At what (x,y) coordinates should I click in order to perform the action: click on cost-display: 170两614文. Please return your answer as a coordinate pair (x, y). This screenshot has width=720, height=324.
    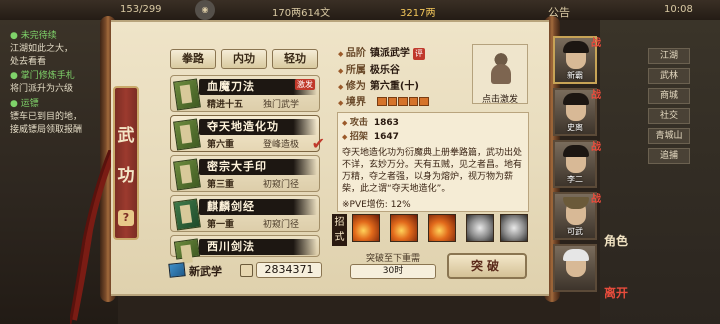
    Looking at the image, I should click on (301, 13).